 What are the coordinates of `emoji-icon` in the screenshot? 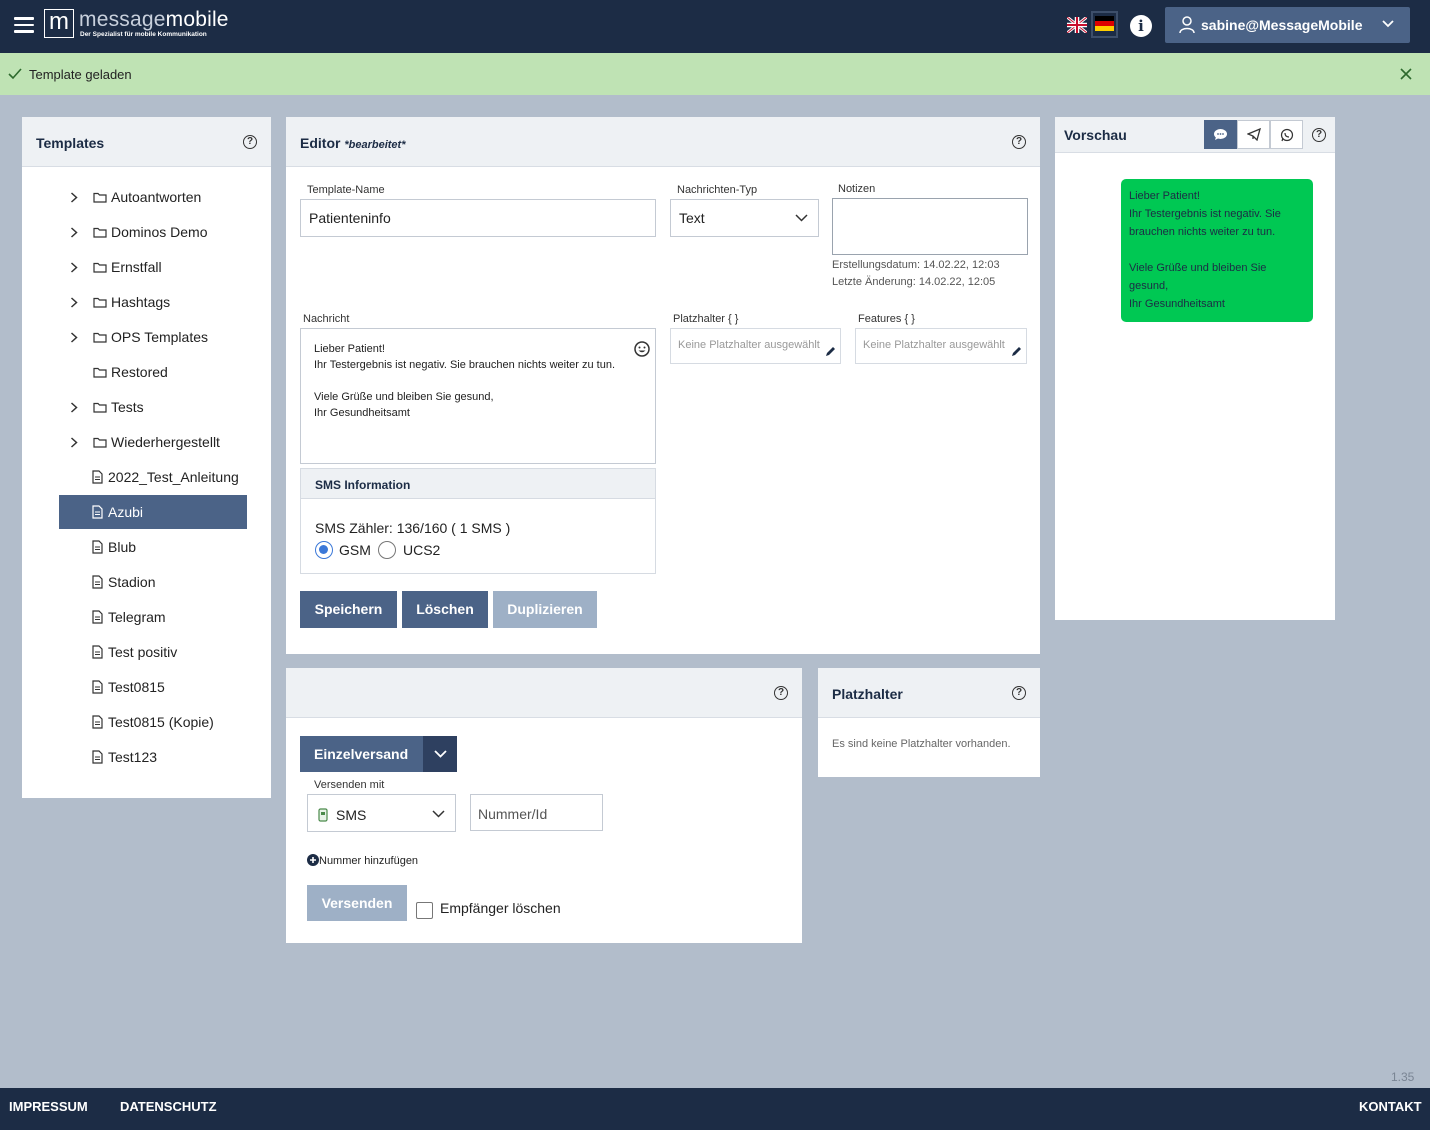 It's located at (642, 349).